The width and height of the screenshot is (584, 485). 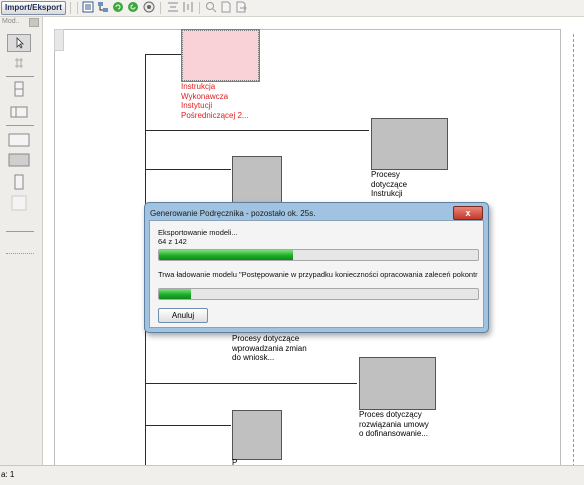 I want to click on node-instrukcja, so click(x=220, y=55).